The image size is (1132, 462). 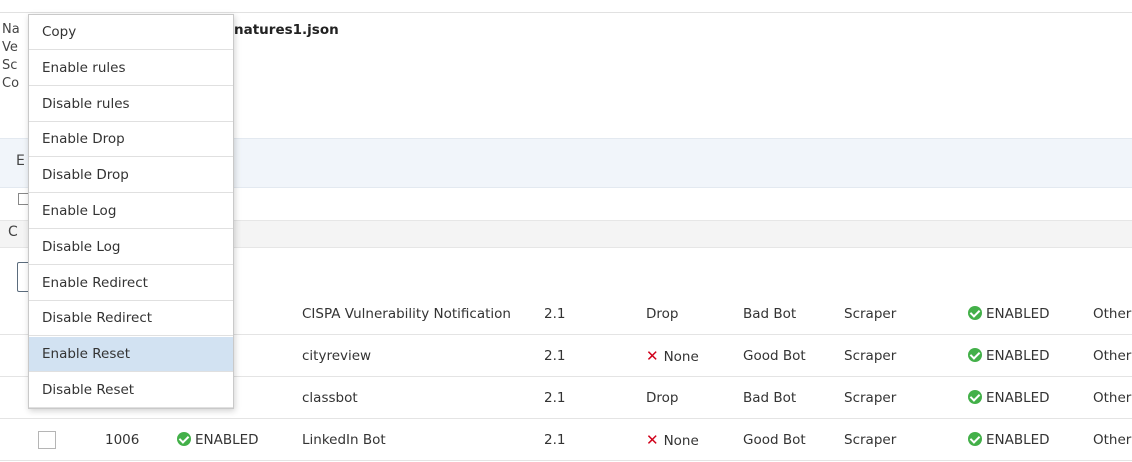 I want to click on name-label: Na, so click(x=11, y=29).